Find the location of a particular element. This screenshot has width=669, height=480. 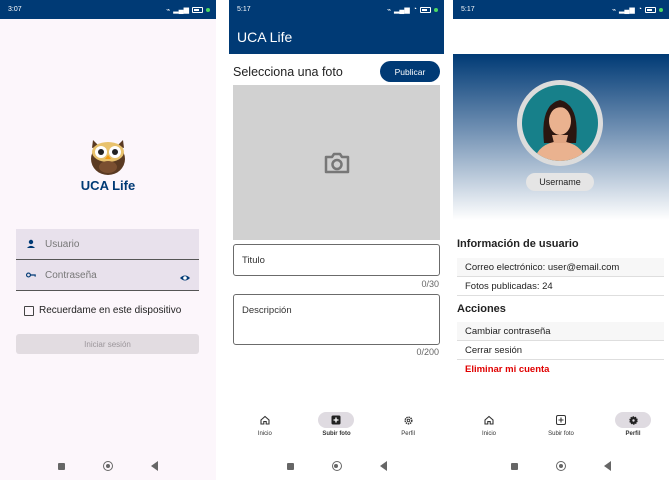

delete-account-button: Eliminar mi cuenta is located at coordinates (560, 369).